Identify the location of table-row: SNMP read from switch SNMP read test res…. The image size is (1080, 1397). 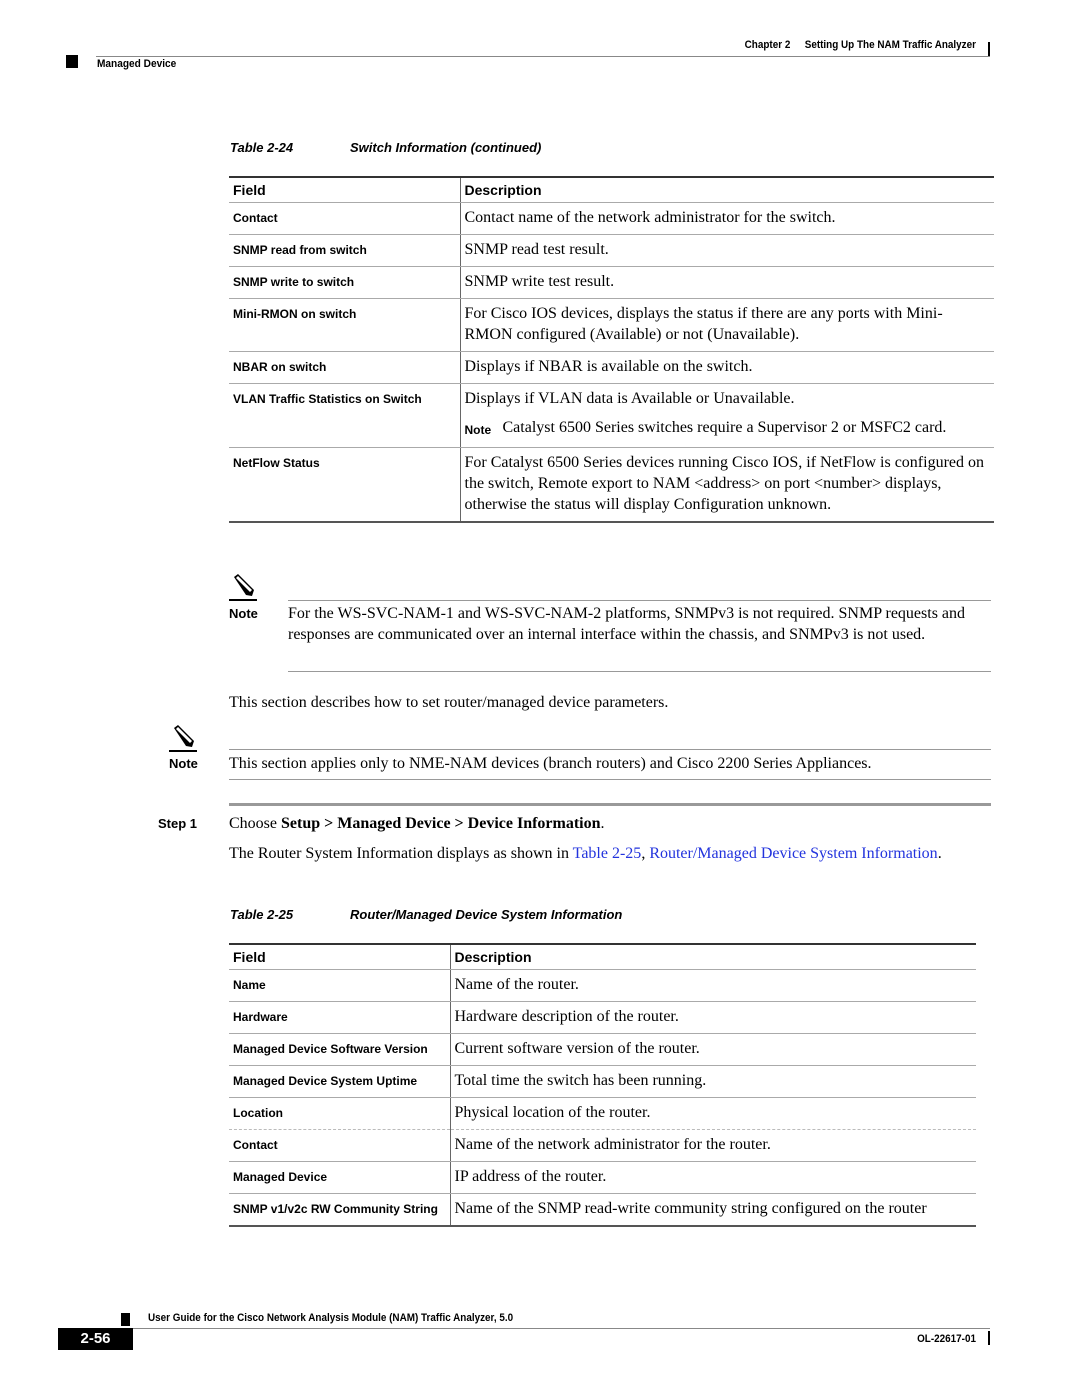
(611, 250).